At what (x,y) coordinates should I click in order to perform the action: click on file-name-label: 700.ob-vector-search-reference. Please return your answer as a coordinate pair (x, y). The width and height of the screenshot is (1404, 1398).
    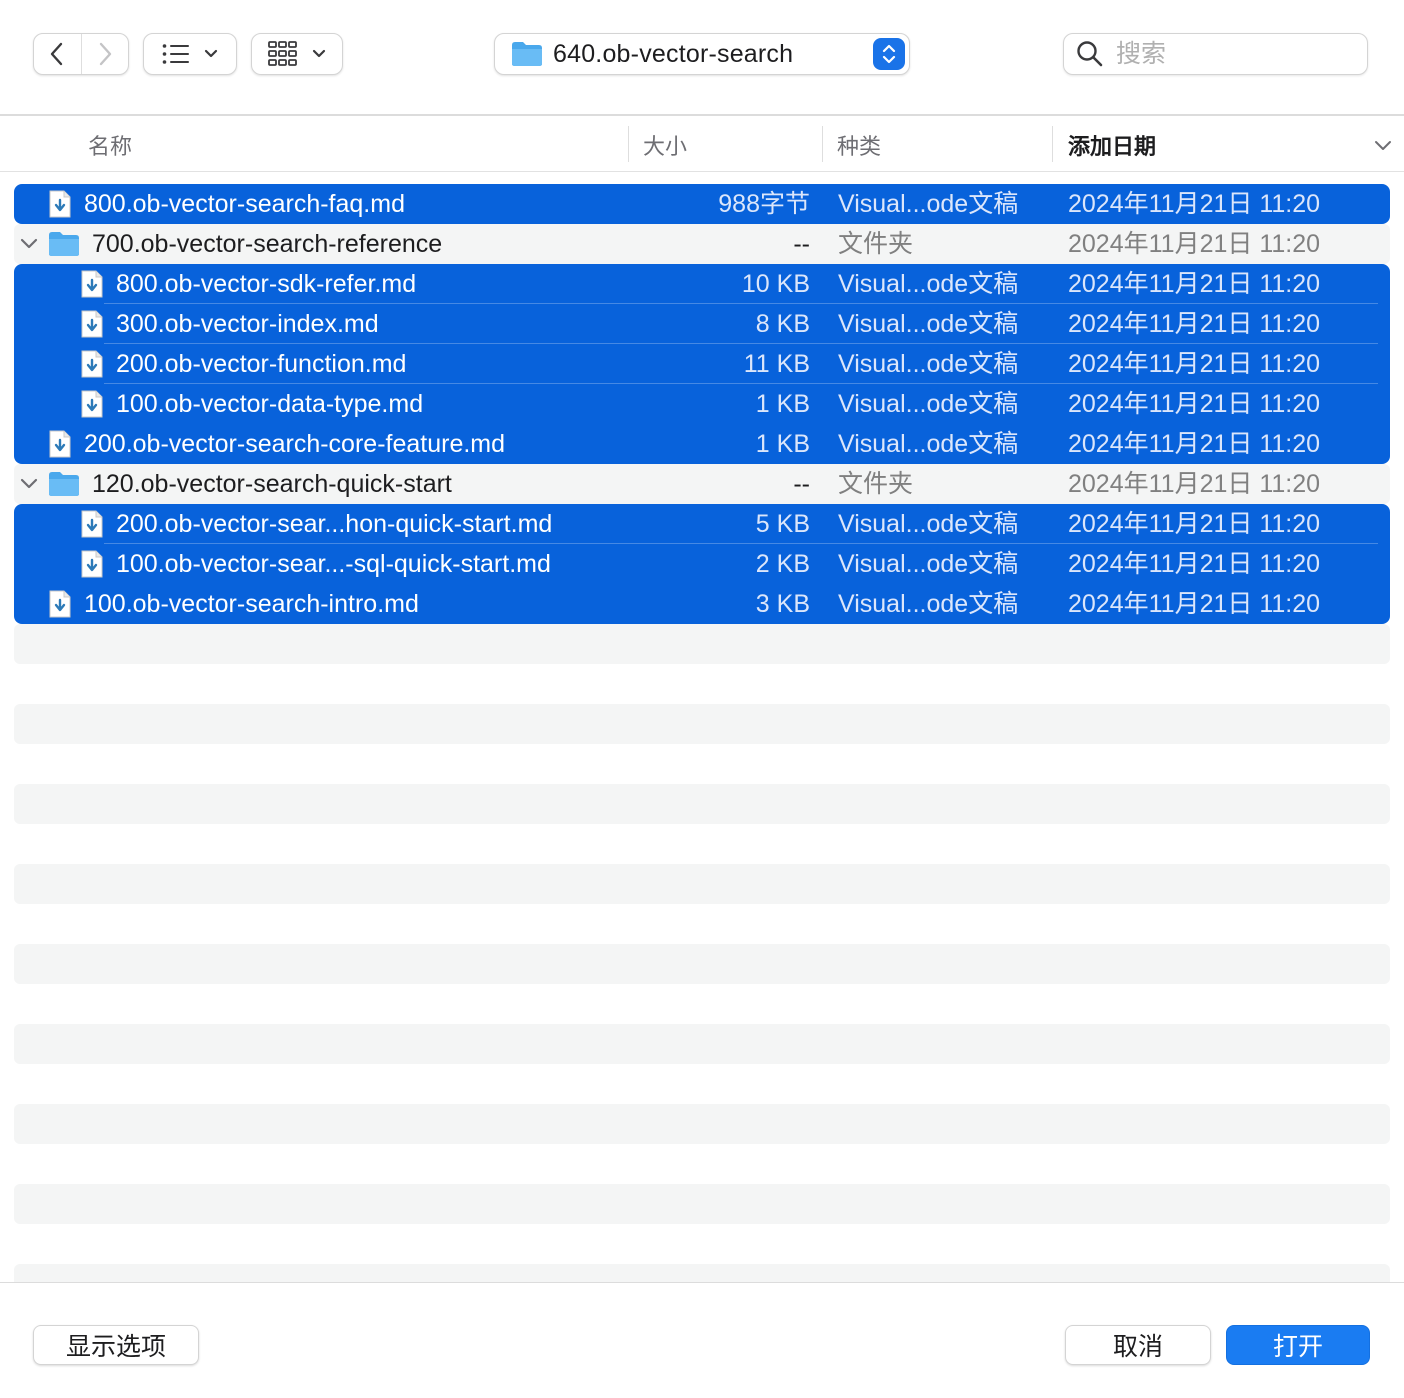
    Looking at the image, I should click on (267, 244).